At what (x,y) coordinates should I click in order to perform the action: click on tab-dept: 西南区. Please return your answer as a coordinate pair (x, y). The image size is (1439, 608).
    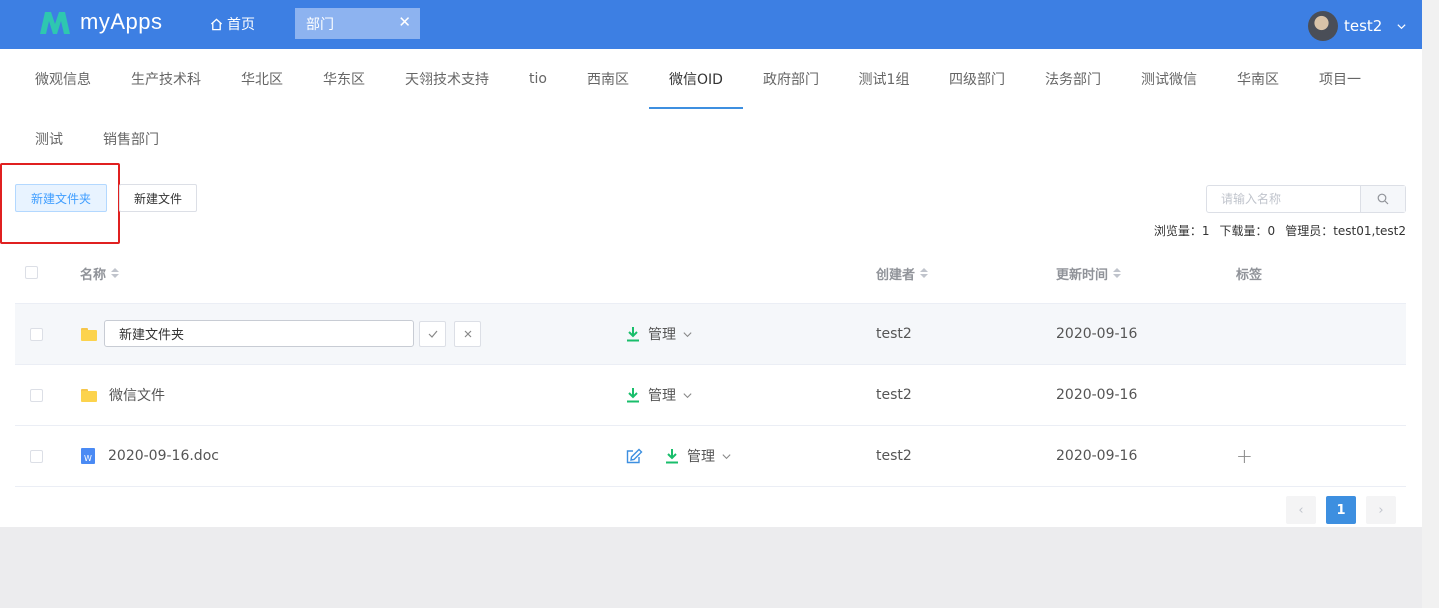
    Looking at the image, I should click on (608, 79).